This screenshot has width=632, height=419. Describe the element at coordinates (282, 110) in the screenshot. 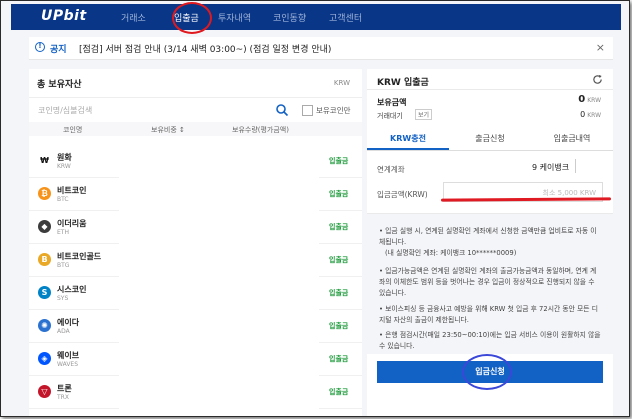

I see `search-icon` at that location.